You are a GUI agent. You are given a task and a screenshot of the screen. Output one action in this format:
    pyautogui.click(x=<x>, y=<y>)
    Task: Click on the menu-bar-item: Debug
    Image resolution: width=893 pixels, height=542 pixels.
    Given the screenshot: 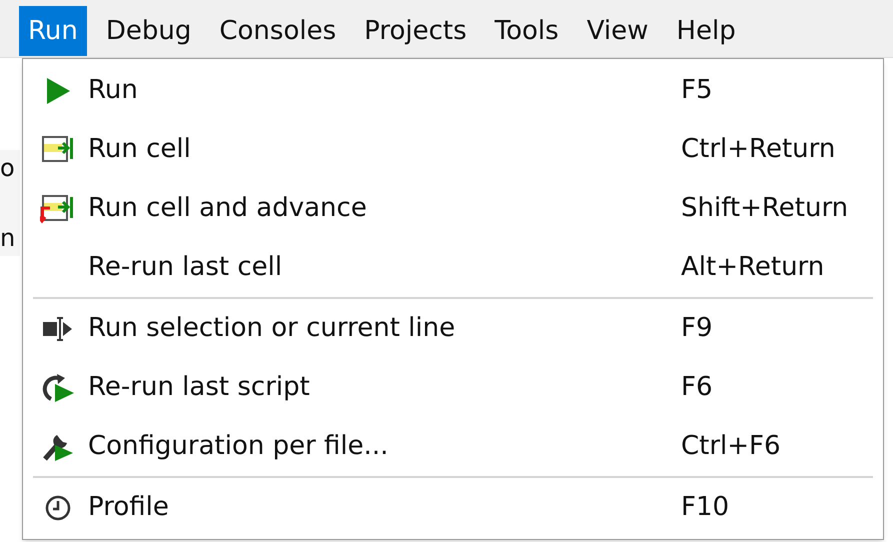 What is the action you would take?
    pyautogui.click(x=148, y=31)
    